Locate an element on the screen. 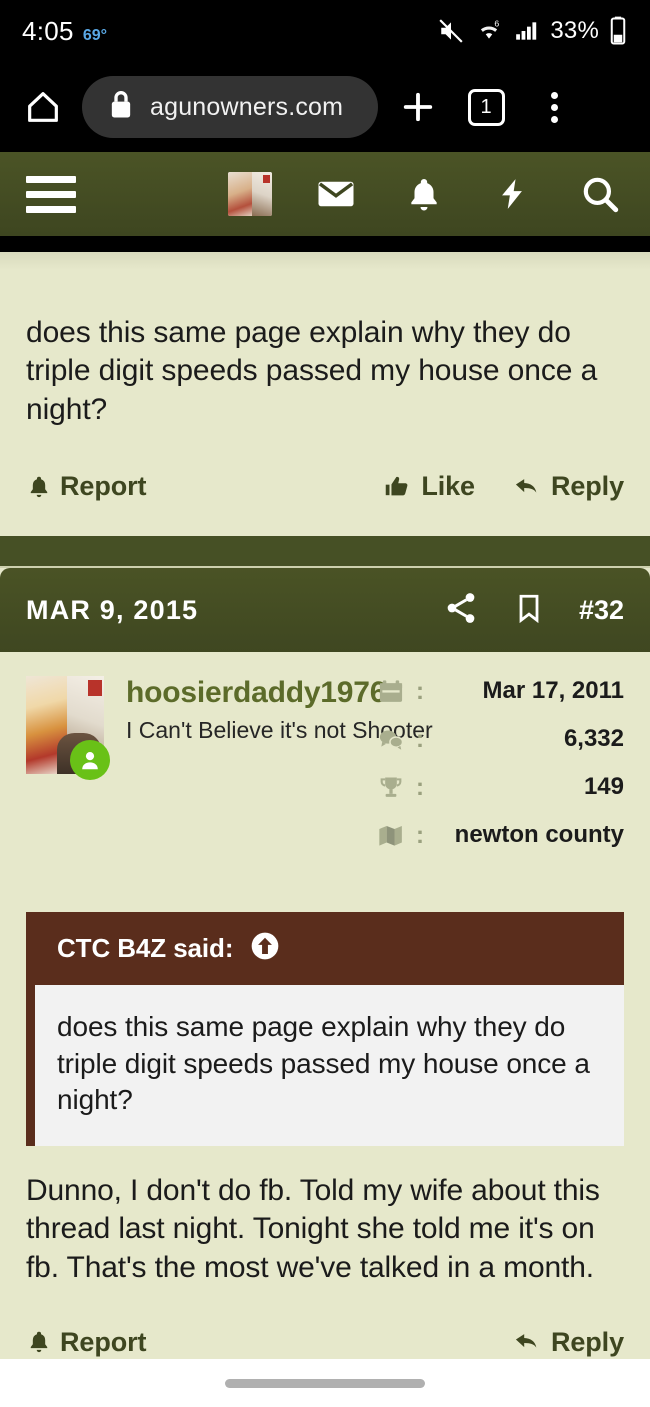  stat-messages-value: 6,332 is located at coordinates (593, 739).